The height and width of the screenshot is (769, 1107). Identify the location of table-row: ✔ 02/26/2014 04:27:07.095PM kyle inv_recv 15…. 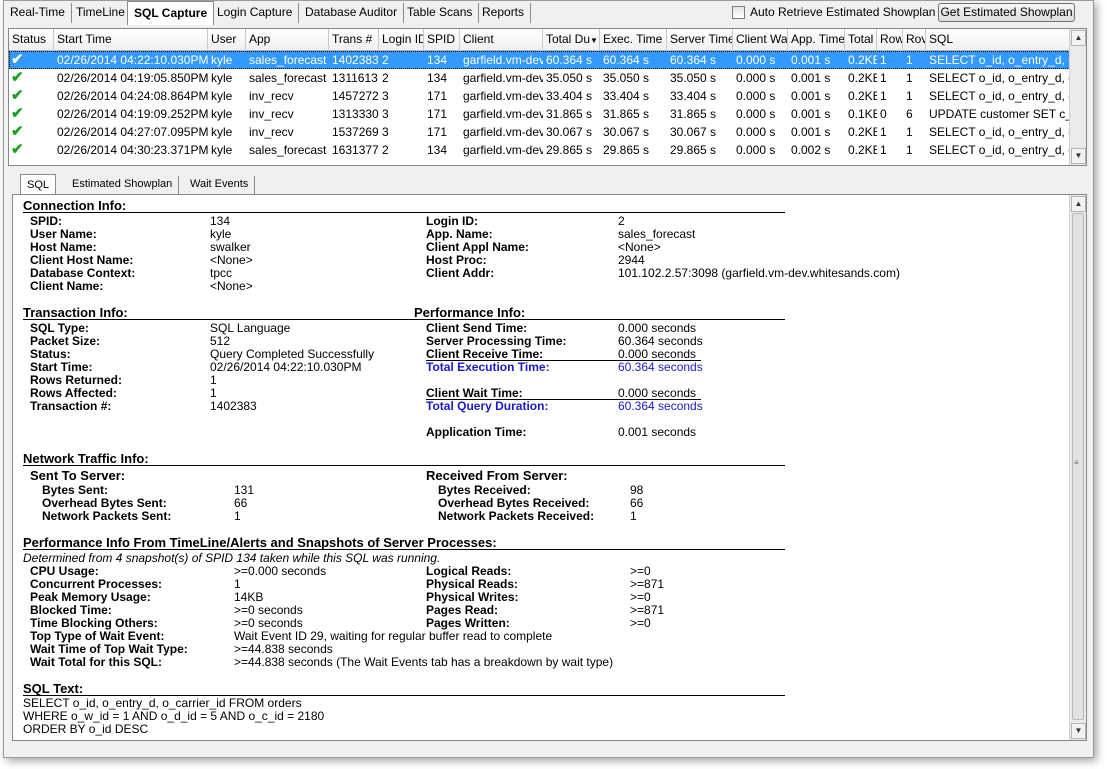
(539, 132).